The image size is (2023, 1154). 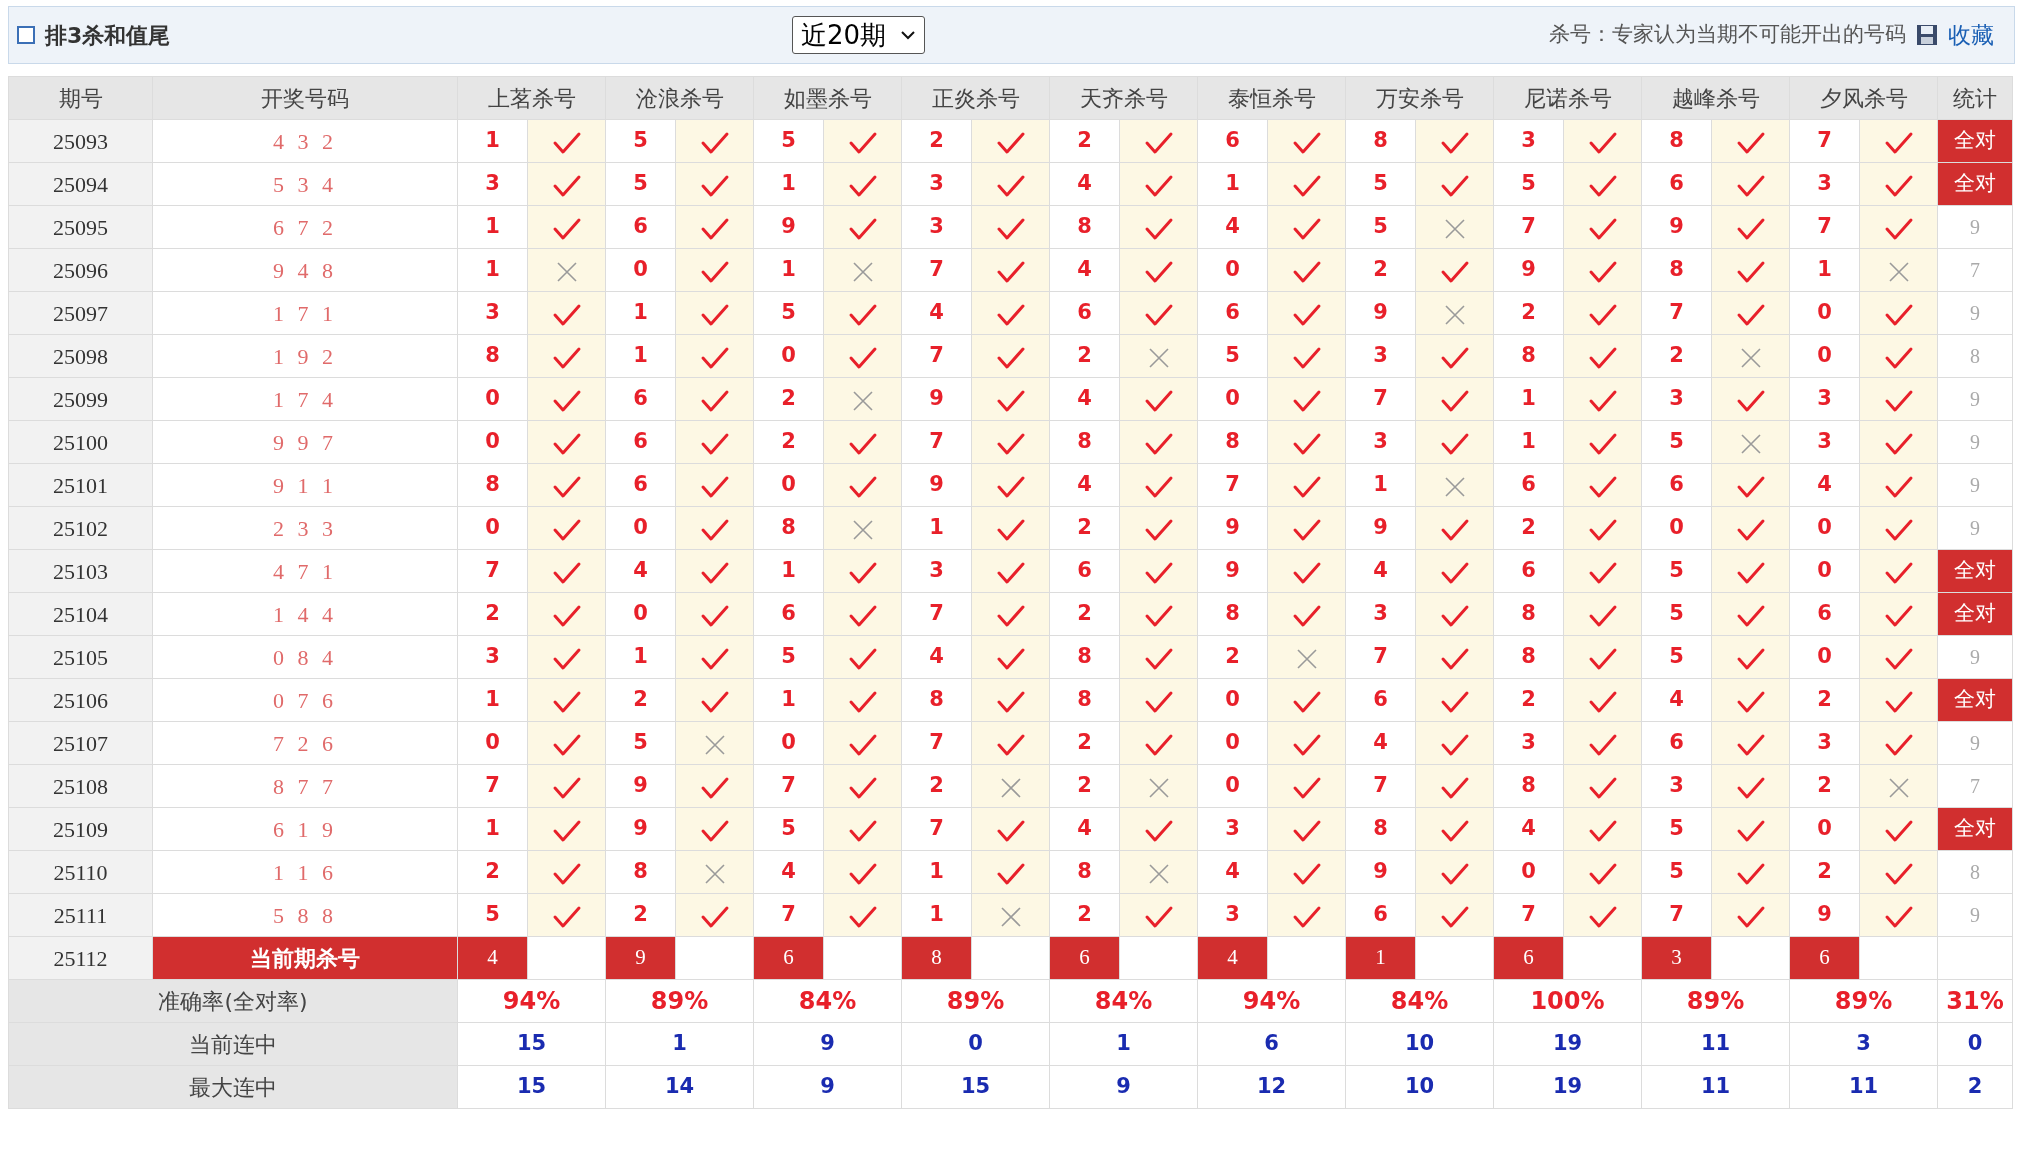 I want to click on chevron-down-icon, so click(x=908, y=35).